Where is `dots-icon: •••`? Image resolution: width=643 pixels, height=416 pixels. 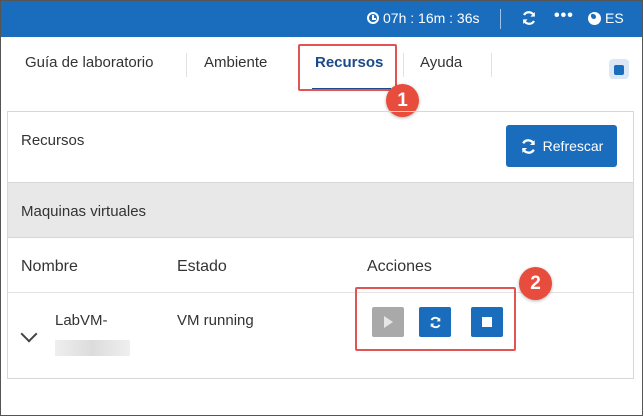
dots-icon: ••• is located at coordinates (564, 16).